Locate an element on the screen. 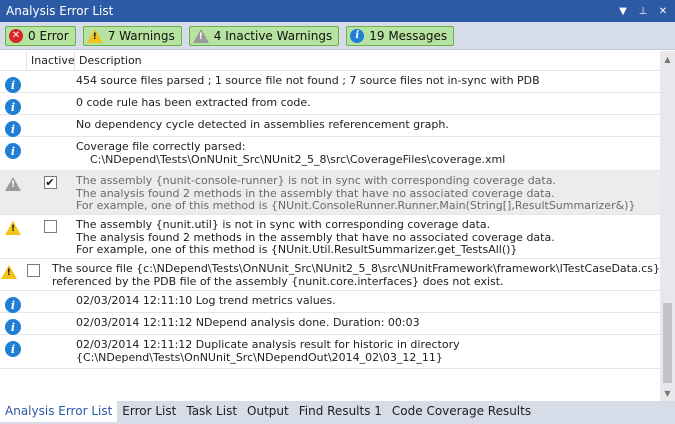 The width and height of the screenshot is (675, 424). warnings-filter-label: 7 Warnings is located at coordinates (141, 35).